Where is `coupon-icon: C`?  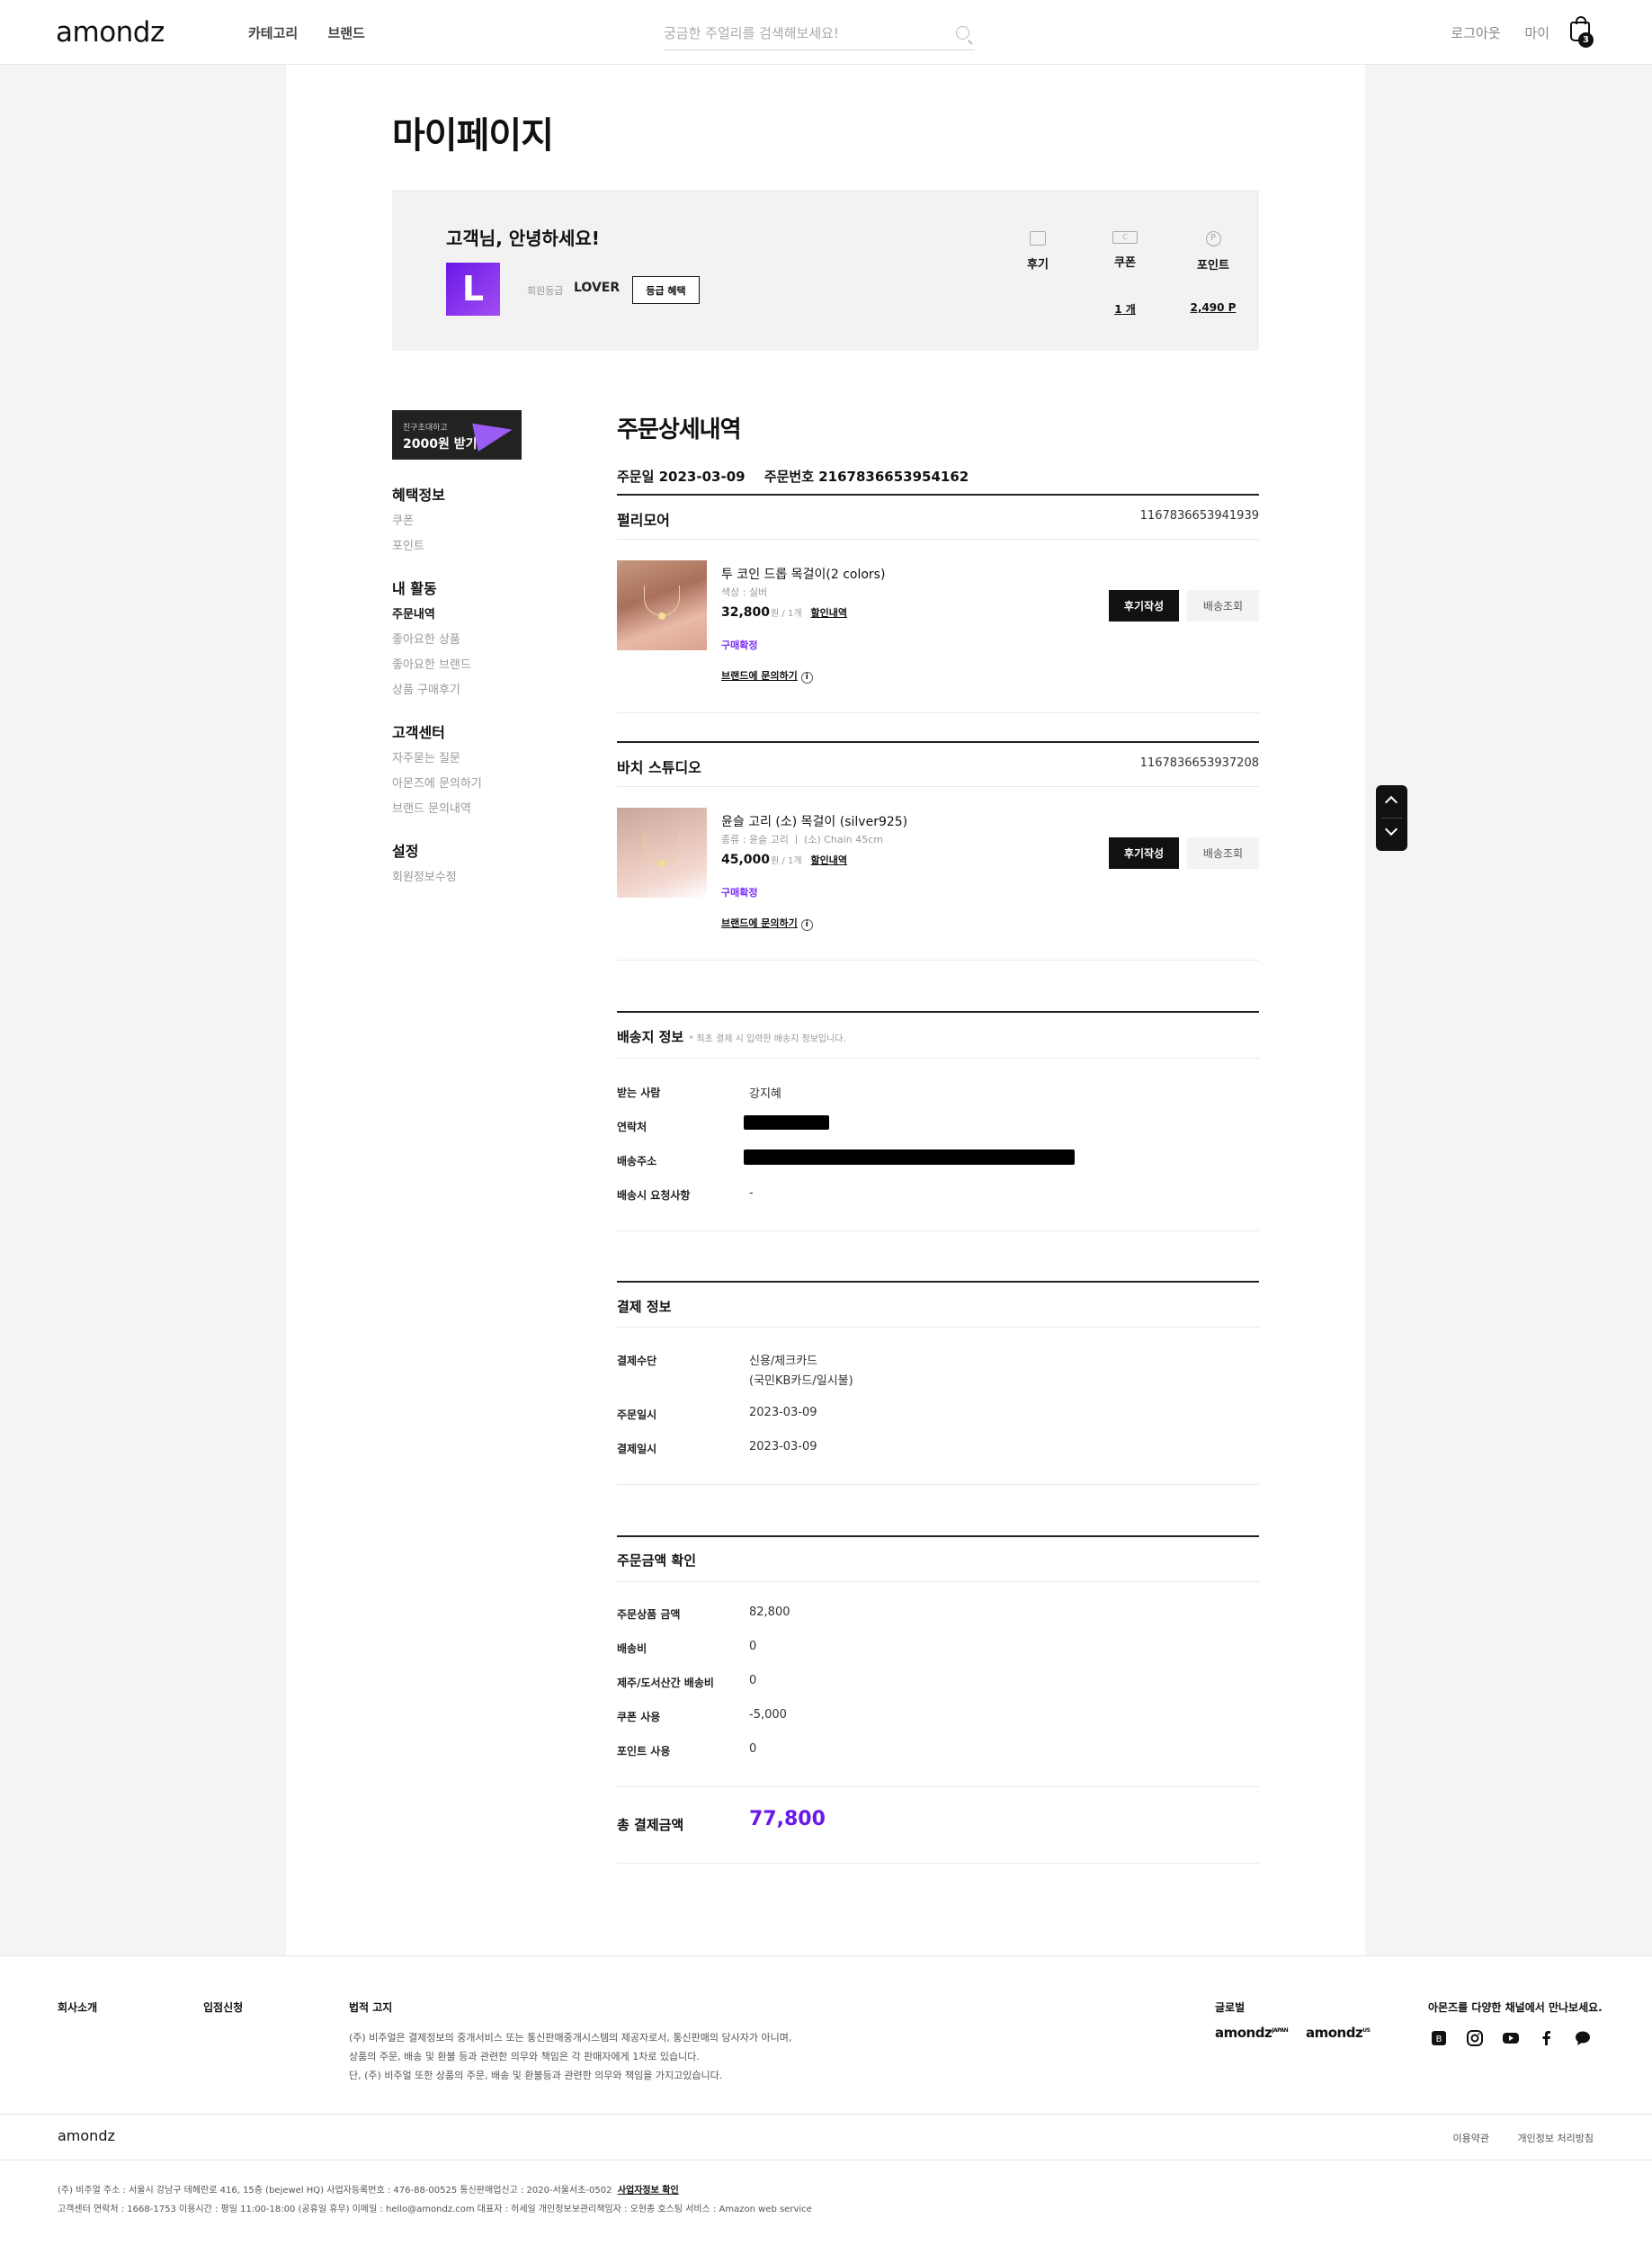
coupon-icon: C is located at coordinates (1125, 237).